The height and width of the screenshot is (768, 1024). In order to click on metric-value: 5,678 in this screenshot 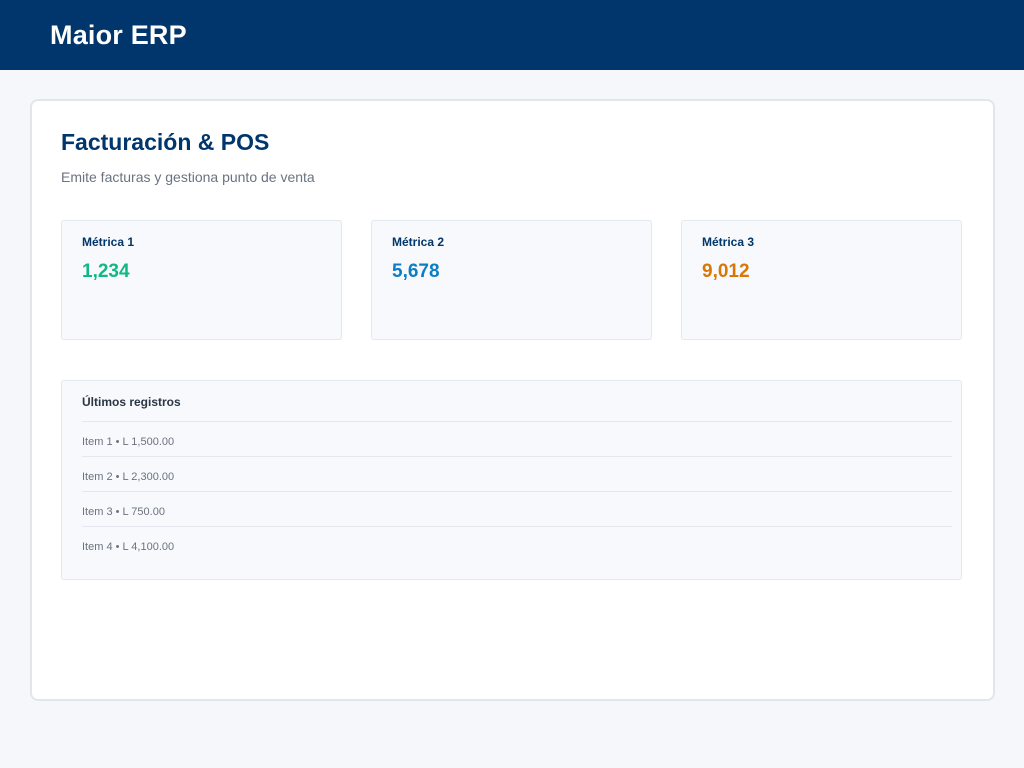, I will do `click(416, 271)`.